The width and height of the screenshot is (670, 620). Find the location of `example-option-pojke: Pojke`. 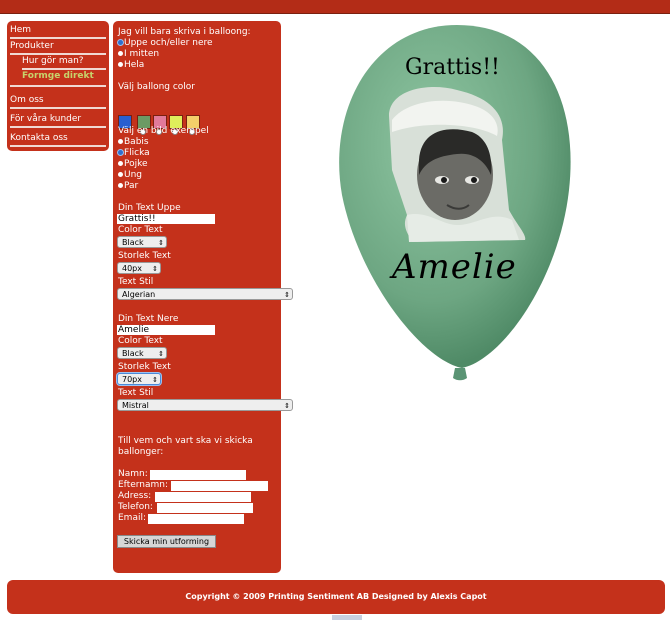

example-option-pojke: Pojke is located at coordinates (133, 164).